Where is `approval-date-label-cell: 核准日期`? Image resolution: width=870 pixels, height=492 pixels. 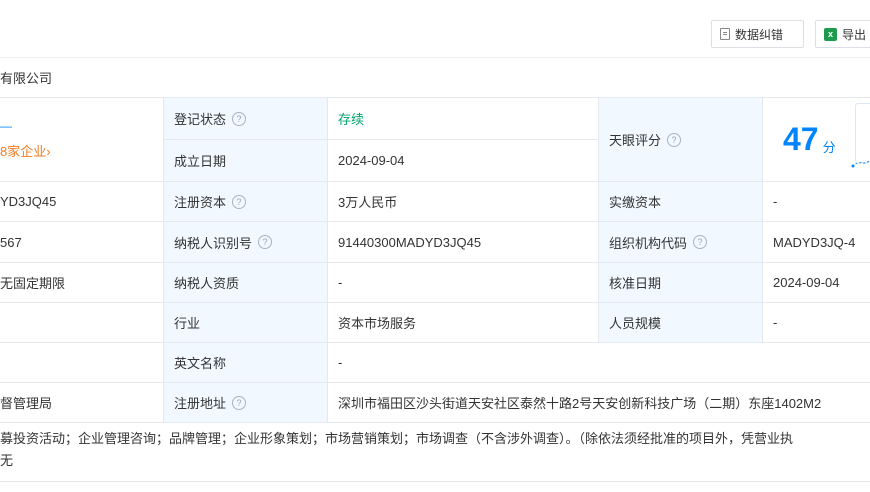
approval-date-label-cell: 核准日期 is located at coordinates (681, 283).